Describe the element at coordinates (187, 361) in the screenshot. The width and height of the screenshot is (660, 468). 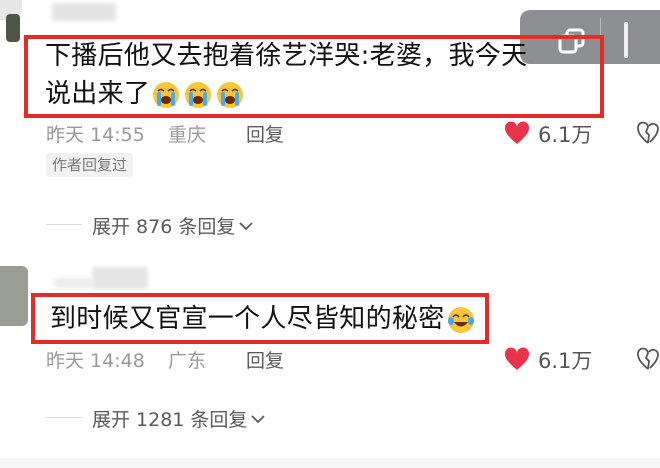
I see `comment-location: 广东` at that location.